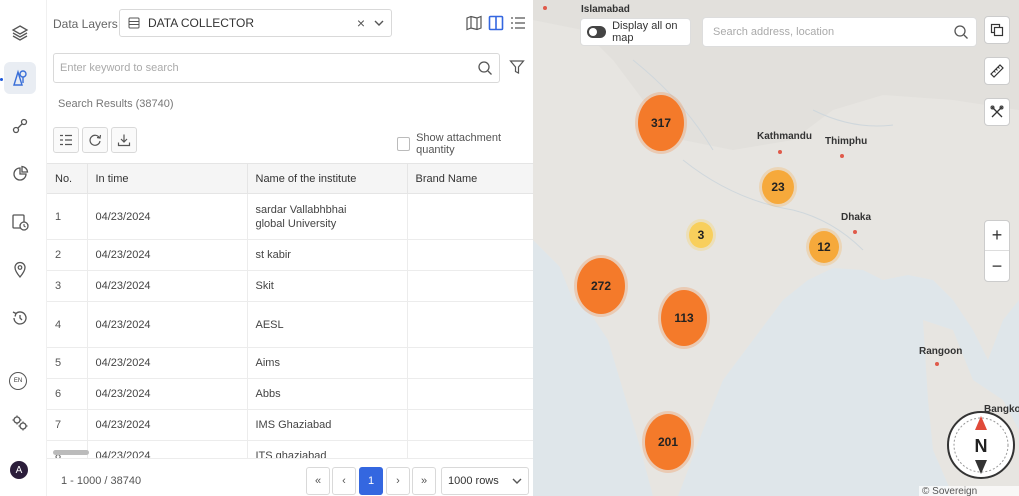 The image size is (1019, 496). I want to click on display-all-label: Display all on map, so click(645, 32).